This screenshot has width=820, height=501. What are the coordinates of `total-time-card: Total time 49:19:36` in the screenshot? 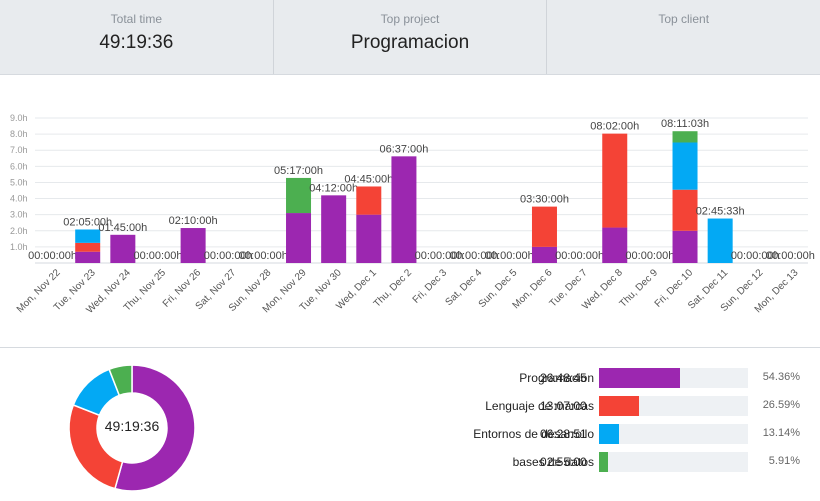 It's located at (137, 37).